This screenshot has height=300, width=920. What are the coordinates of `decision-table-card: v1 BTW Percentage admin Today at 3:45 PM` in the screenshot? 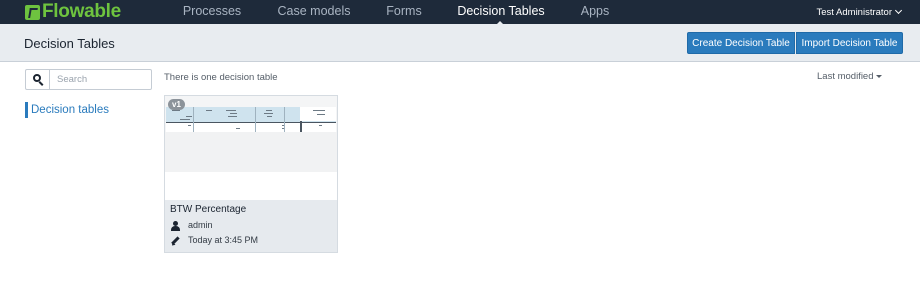 It's located at (251, 174).